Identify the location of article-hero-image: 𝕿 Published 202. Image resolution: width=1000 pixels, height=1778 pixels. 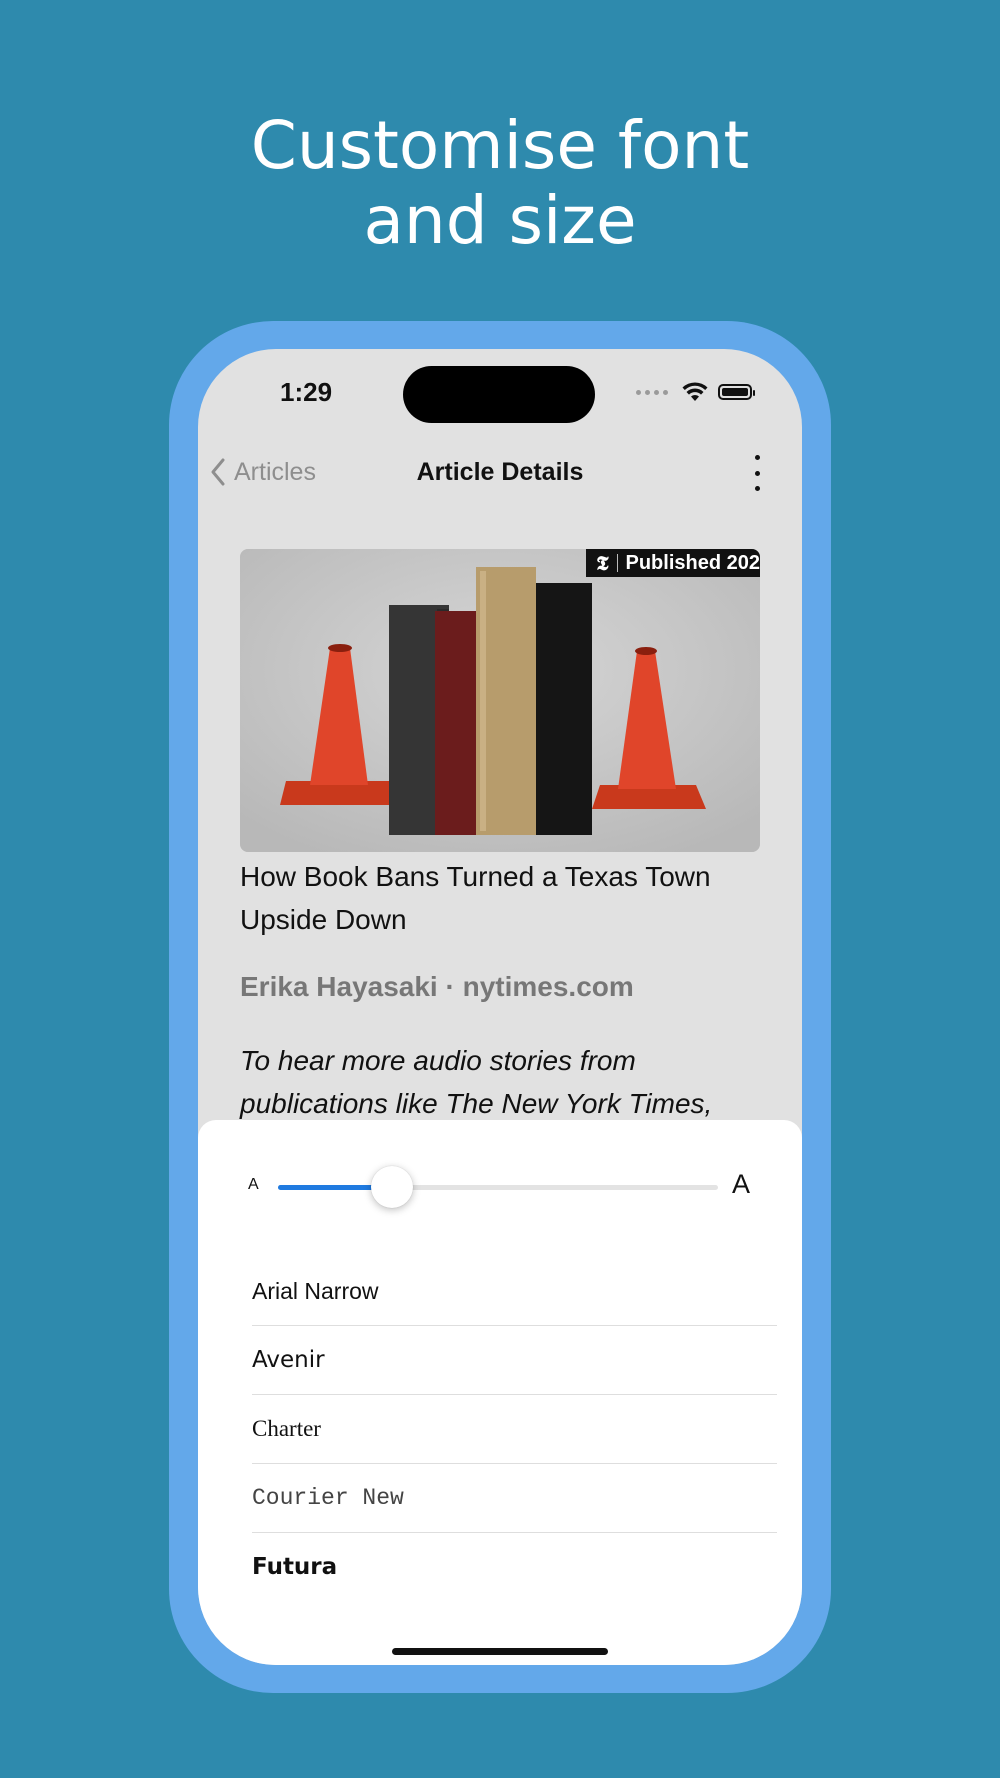
(500, 700).